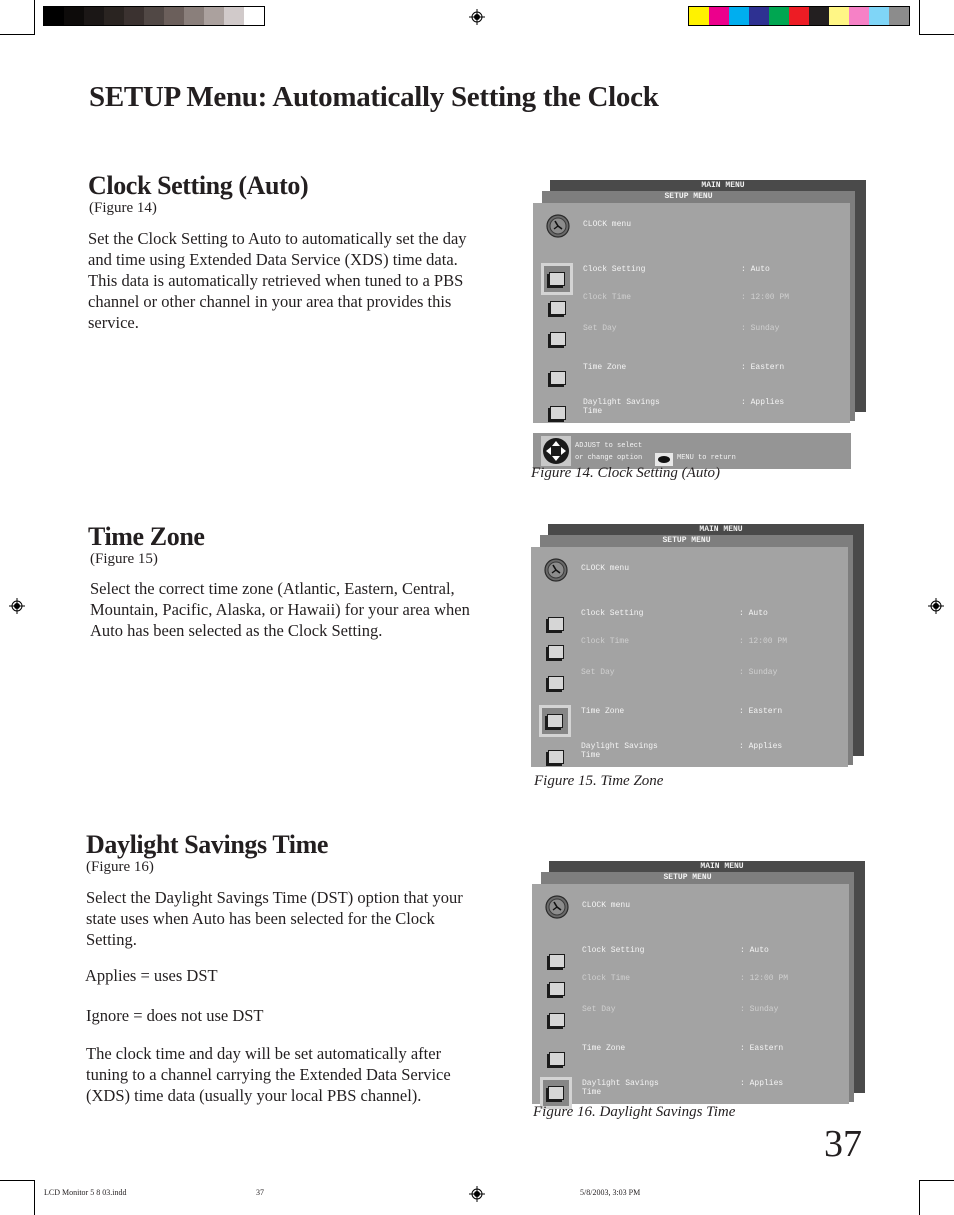 This screenshot has height=1215, width=954. I want to click on help-menu-hint: MENU to return, so click(706, 458).